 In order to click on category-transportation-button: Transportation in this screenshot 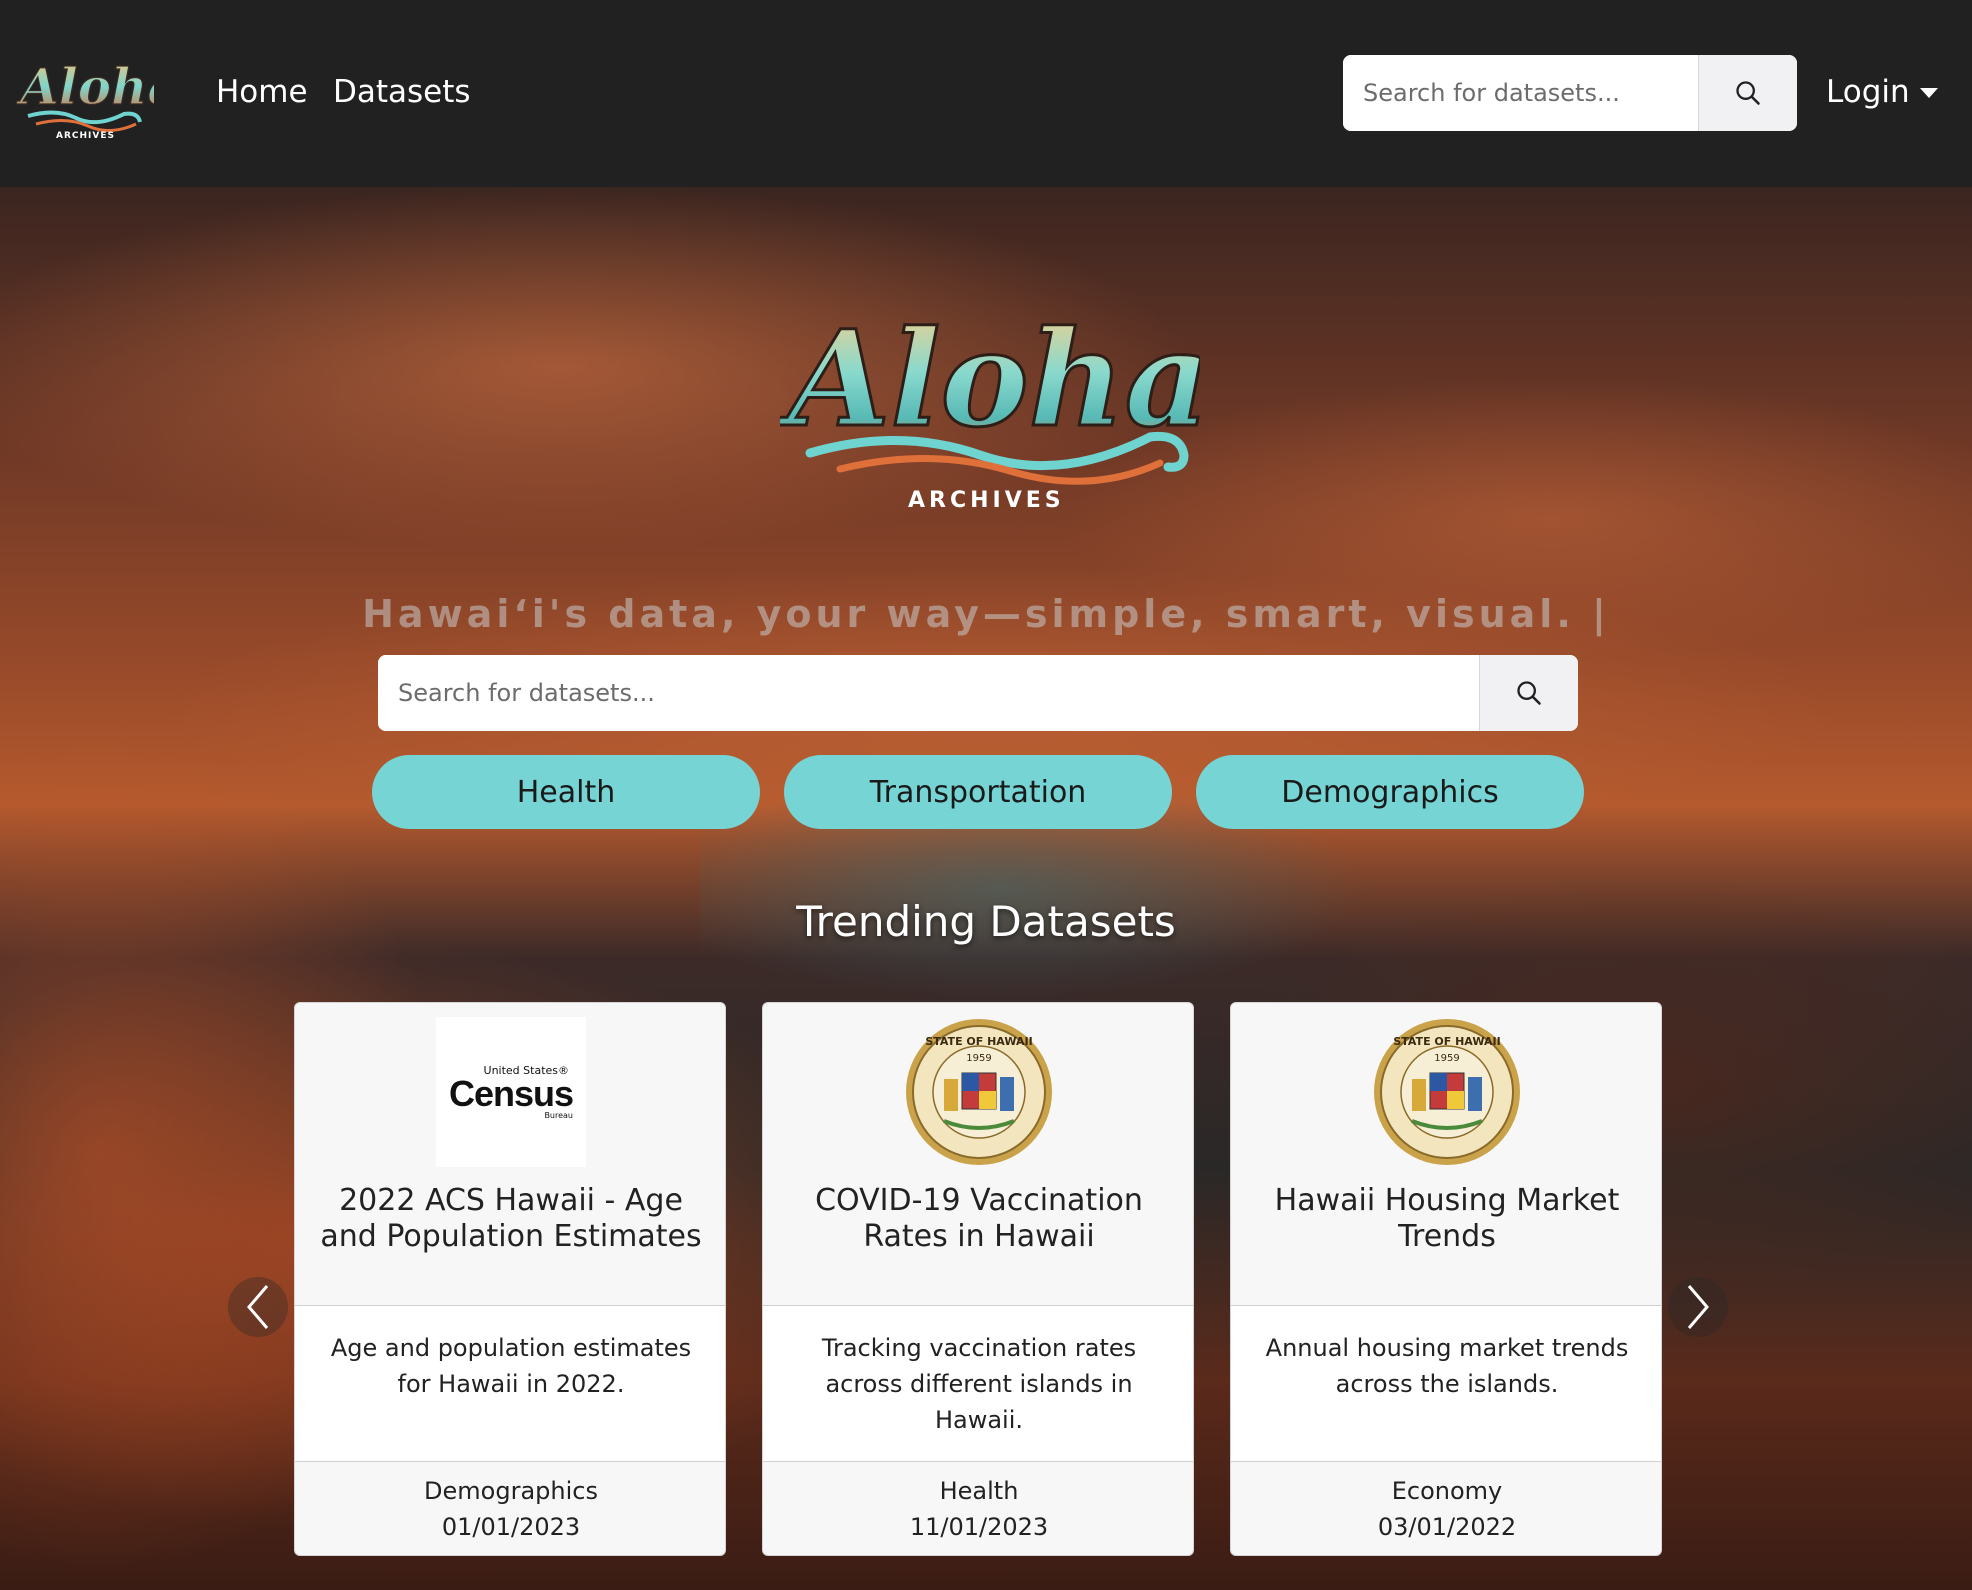, I will do `click(978, 792)`.